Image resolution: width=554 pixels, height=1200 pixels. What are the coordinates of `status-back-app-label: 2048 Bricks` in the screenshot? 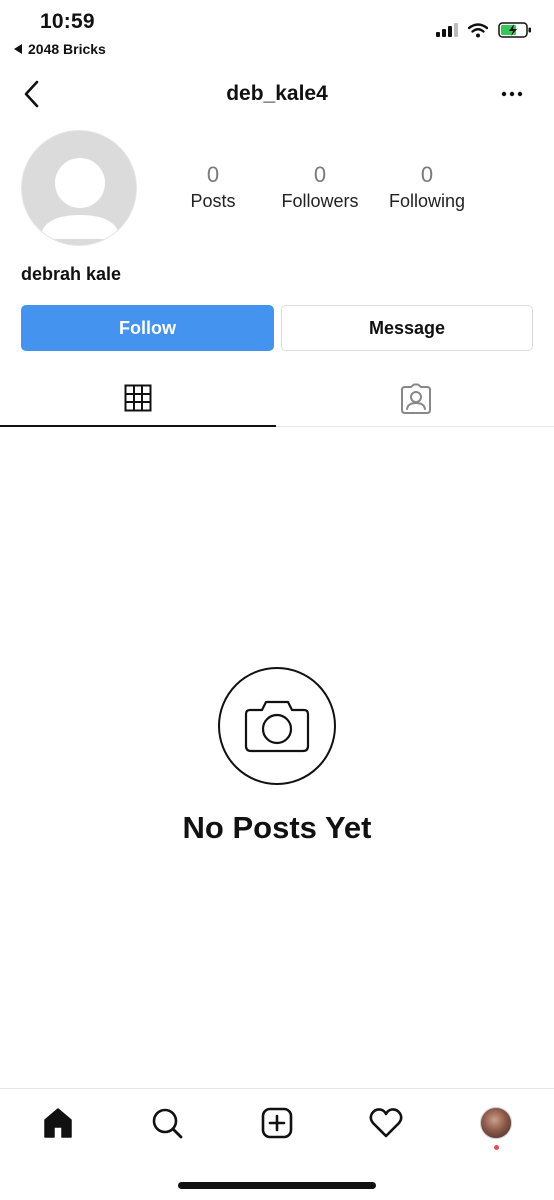 It's located at (67, 49).